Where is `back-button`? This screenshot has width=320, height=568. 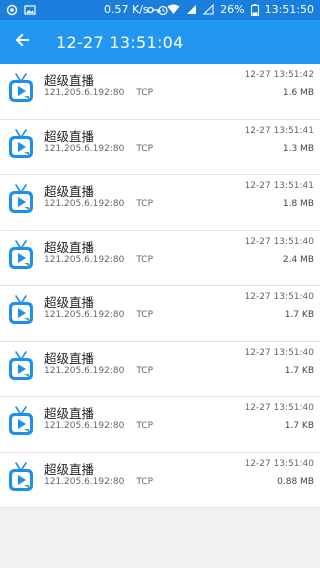
back-button is located at coordinates (22, 42).